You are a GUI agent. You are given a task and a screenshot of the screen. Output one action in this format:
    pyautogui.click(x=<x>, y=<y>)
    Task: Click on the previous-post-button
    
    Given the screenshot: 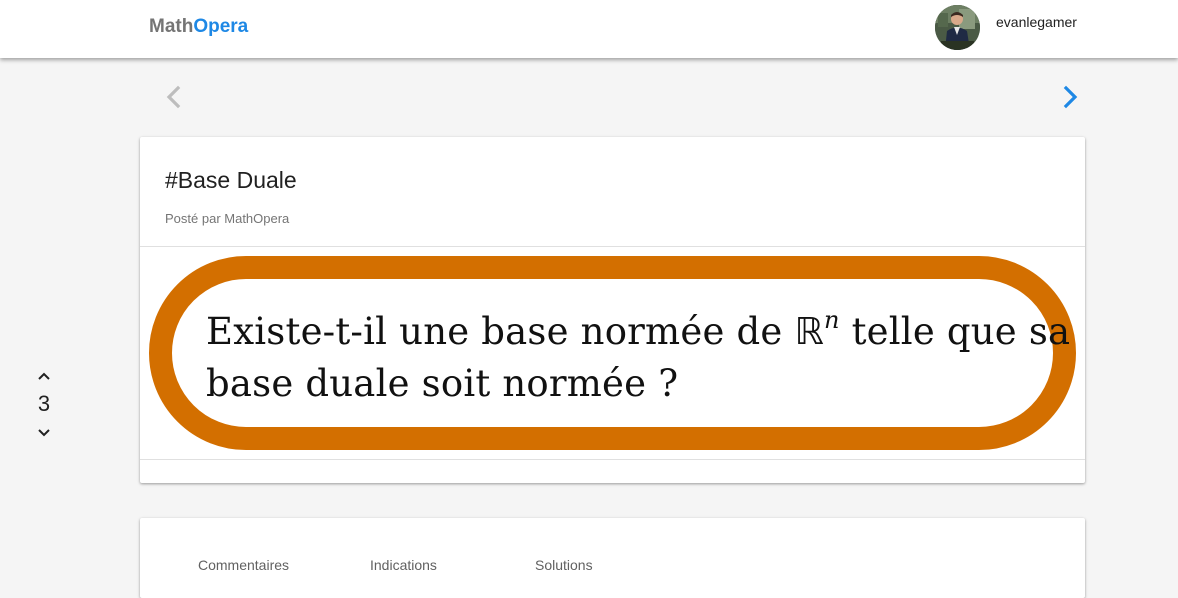 What is the action you would take?
    pyautogui.click(x=174, y=97)
    